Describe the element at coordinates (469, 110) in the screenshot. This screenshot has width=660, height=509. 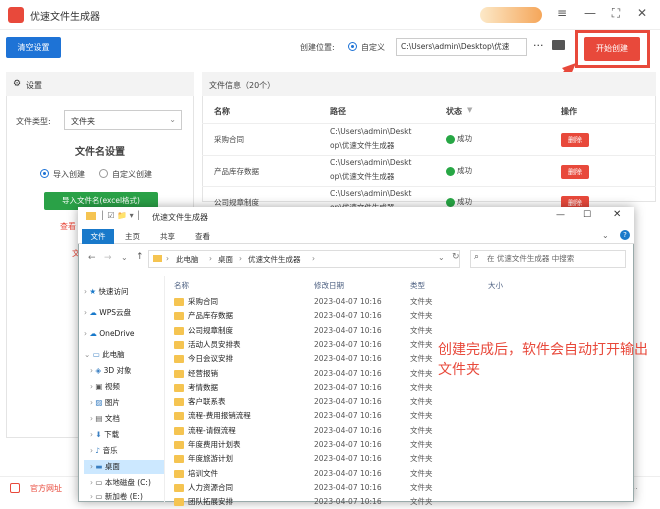
I see `filter-icon: ▼` at that location.